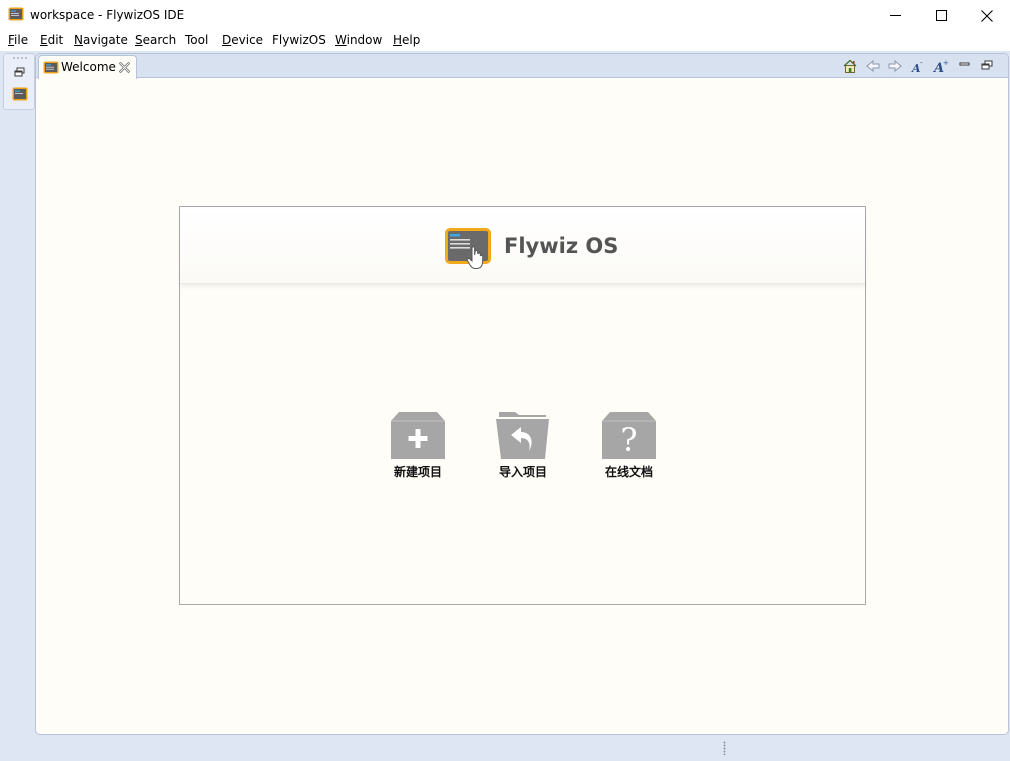 This screenshot has width=1010, height=761. Describe the element at coordinates (51, 40) in the screenshot. I see `menu-edit: Edit` at that location.